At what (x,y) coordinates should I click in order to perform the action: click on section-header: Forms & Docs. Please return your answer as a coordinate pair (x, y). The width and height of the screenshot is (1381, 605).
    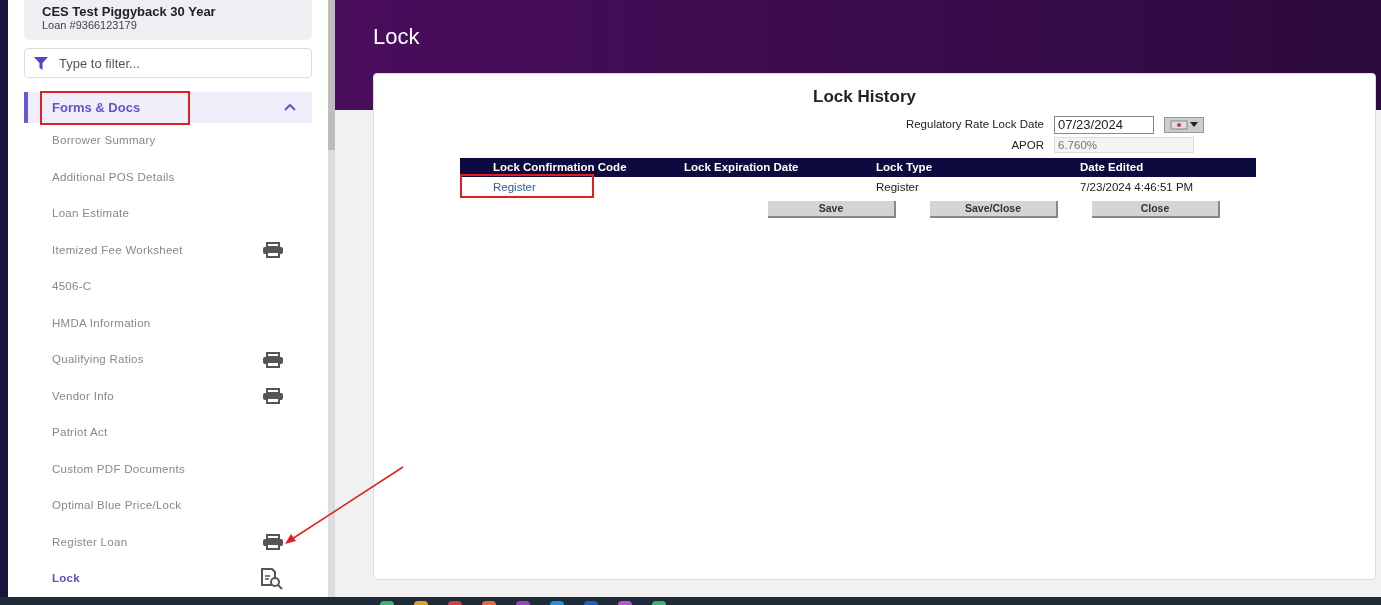
    Looking at the image, I should click on (168, 107).